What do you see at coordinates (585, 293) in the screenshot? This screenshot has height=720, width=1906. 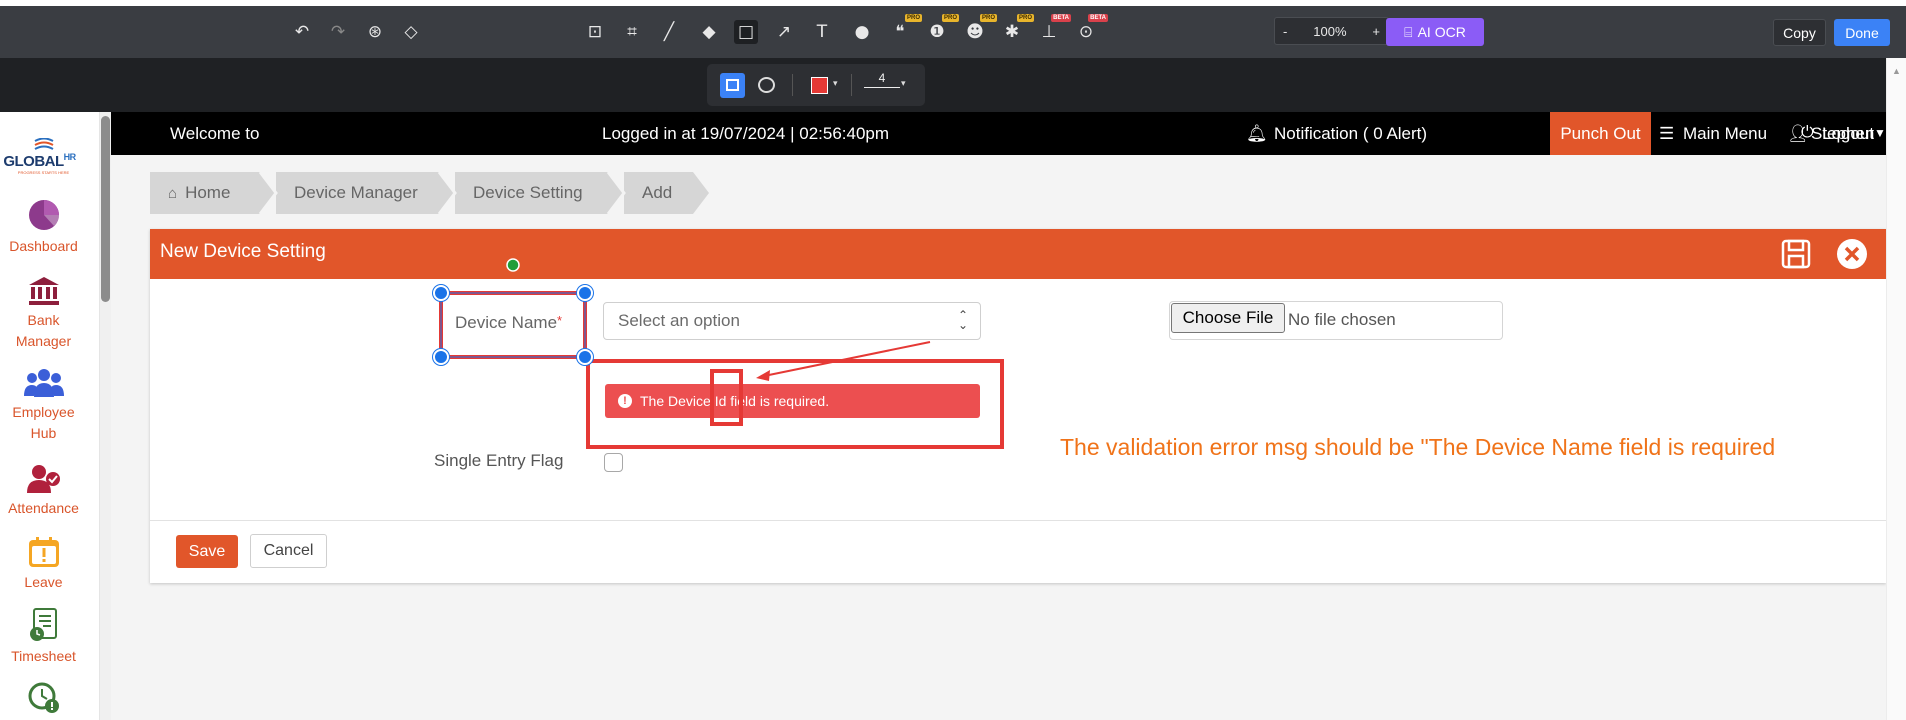 I see `resize-handle-tr` at bounding box center [585, 293].